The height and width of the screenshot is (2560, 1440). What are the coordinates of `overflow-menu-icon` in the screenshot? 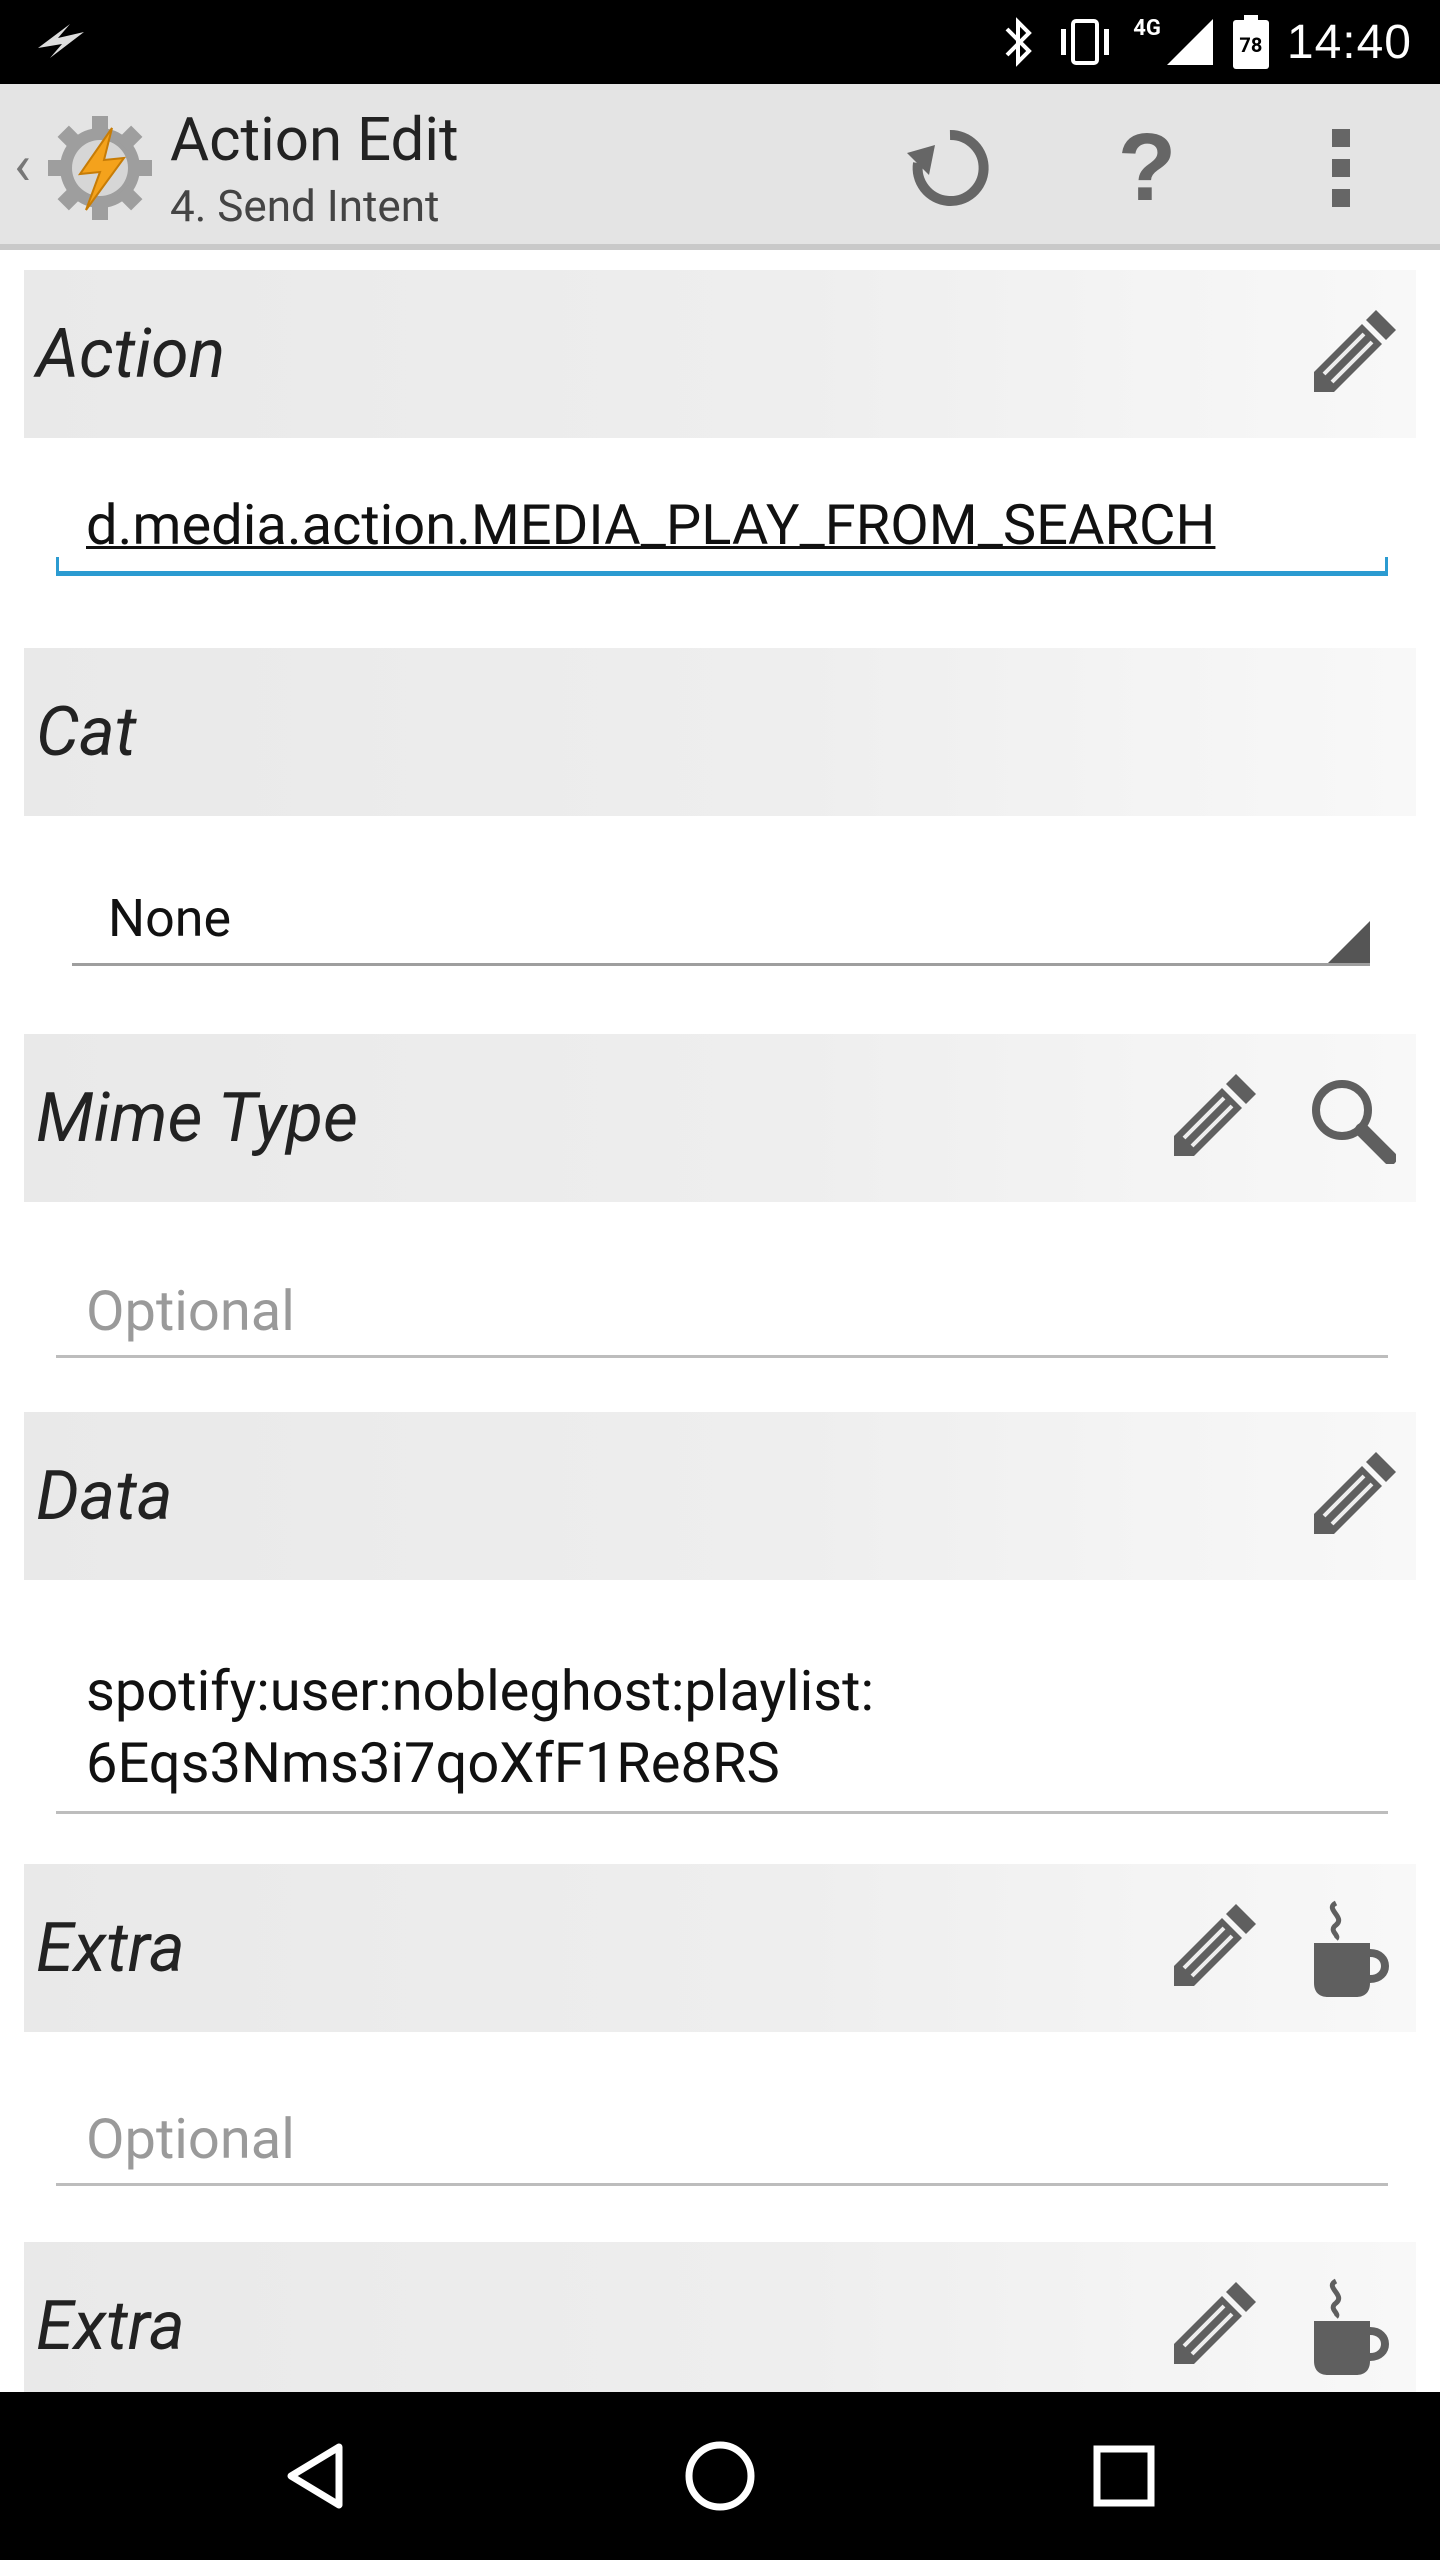 It's located at (1341, 168).